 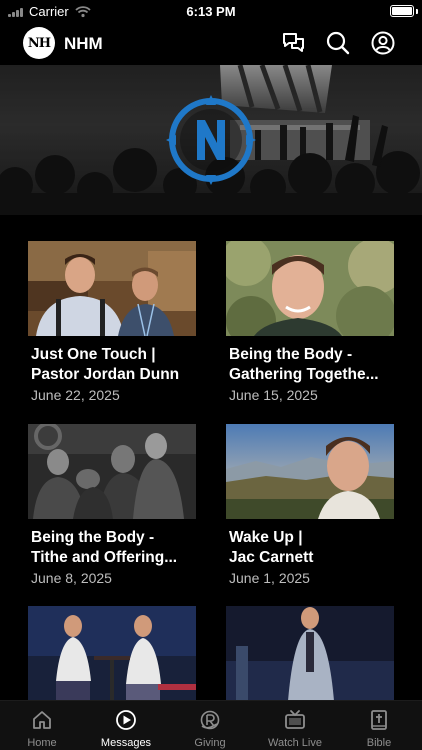 What do you see at coordinates (295, 719) in the screenshot?
I see `tv-icon` at bounding box center [295, 719].